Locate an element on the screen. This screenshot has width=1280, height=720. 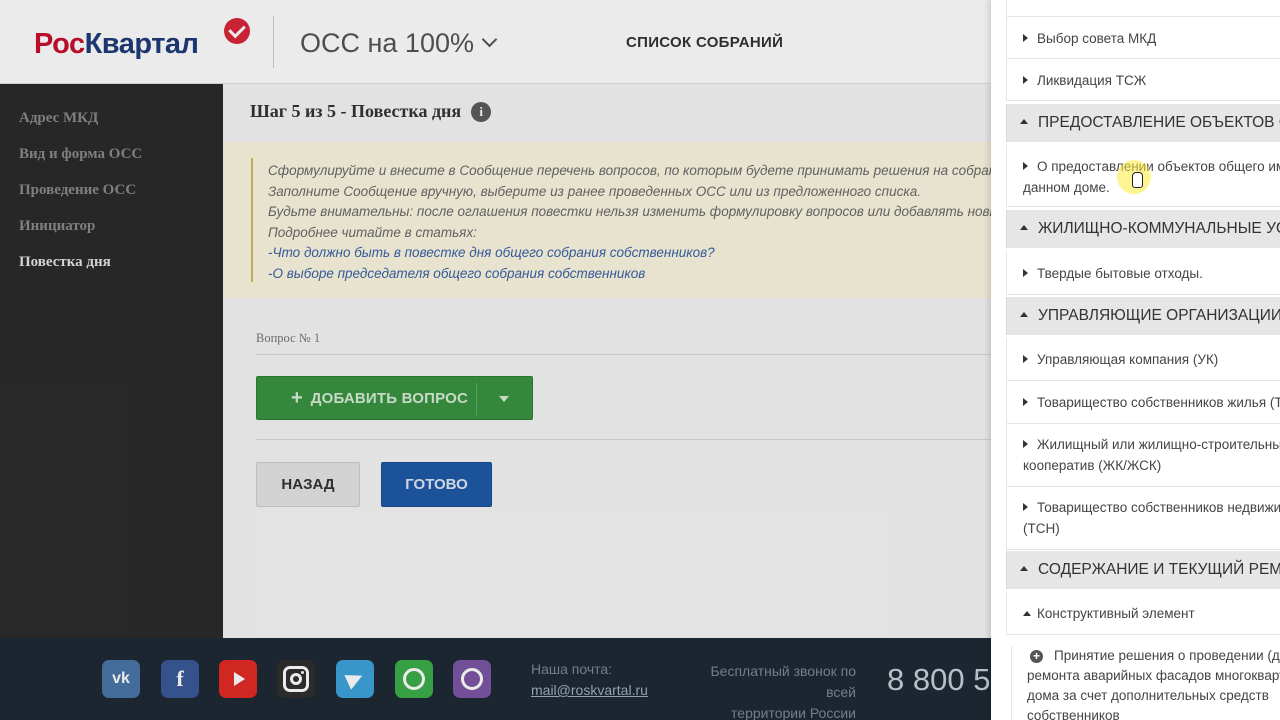
panel-subitem-line: дома за счет дополнительных средств is located at coordinates (1148, 695).